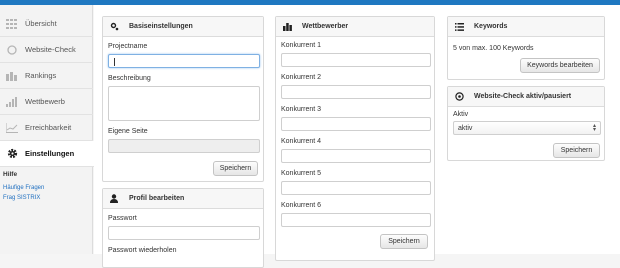 The width and height of the screenshot is (620, 268). I want to click on konkurrent-5-input, so click(356, 188).